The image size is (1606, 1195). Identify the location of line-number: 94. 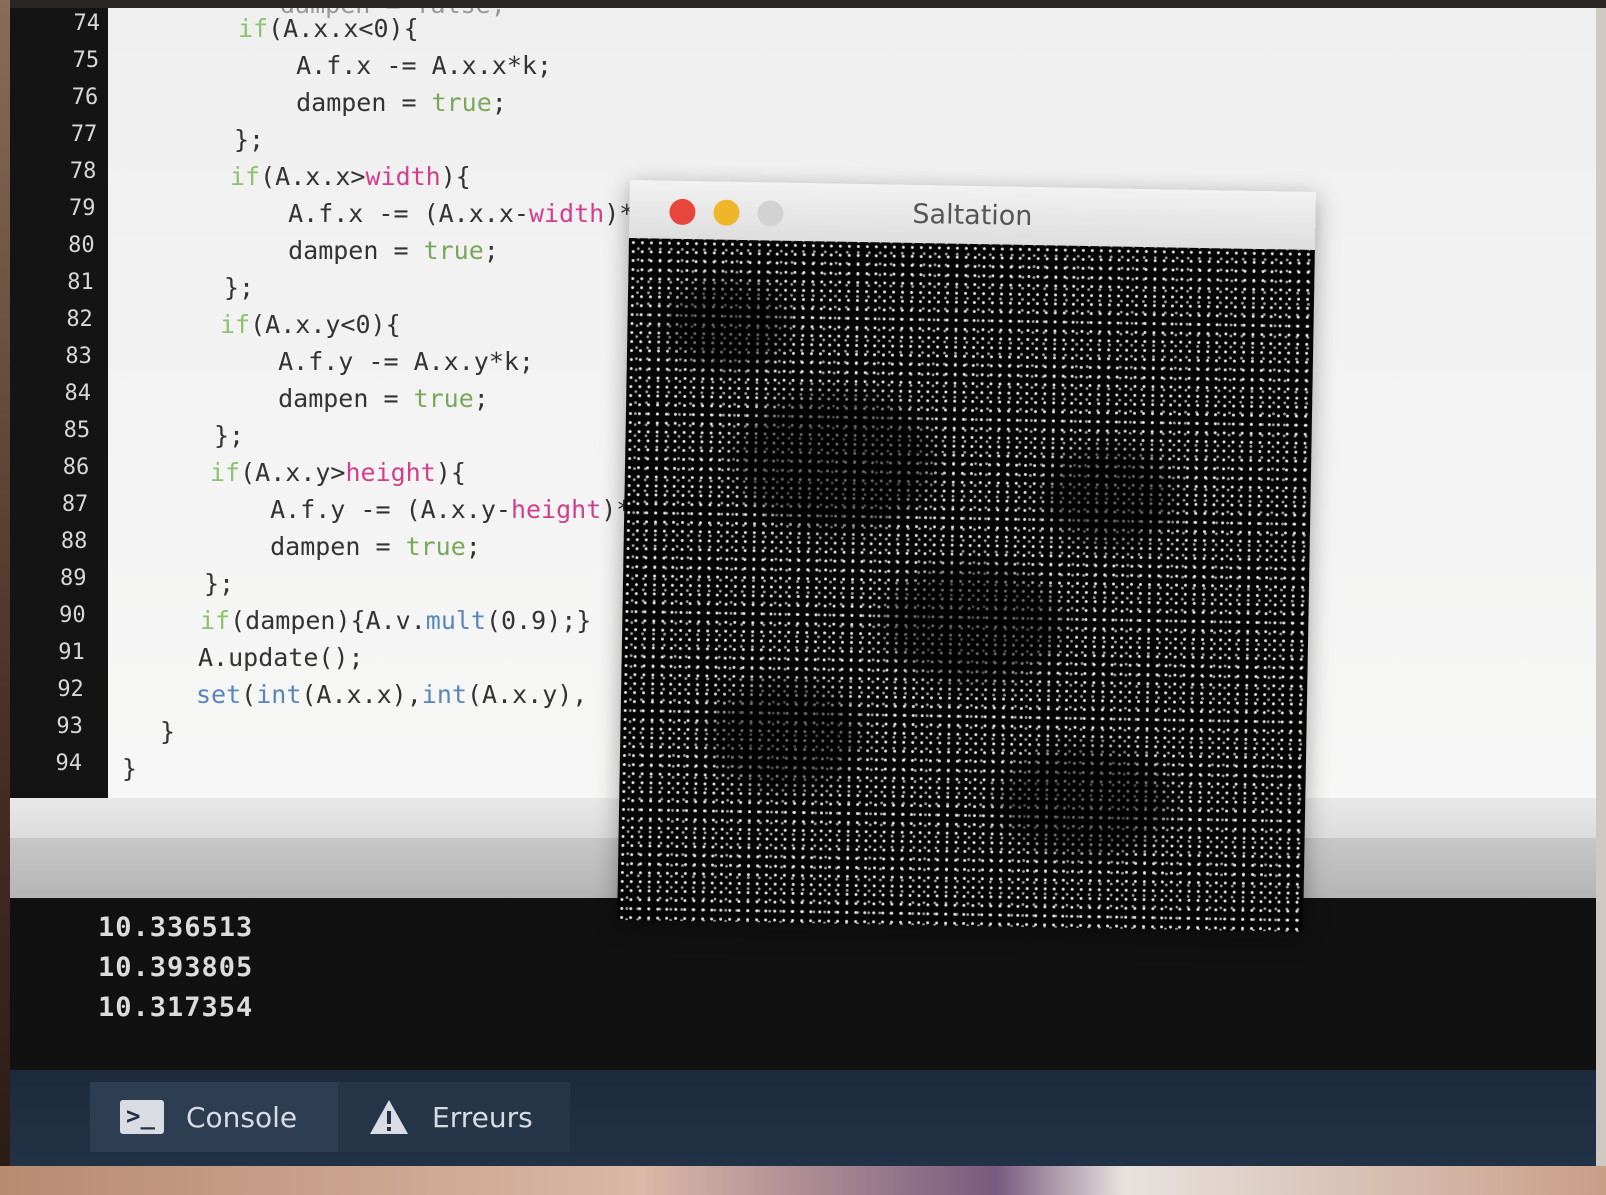
(69, 763).